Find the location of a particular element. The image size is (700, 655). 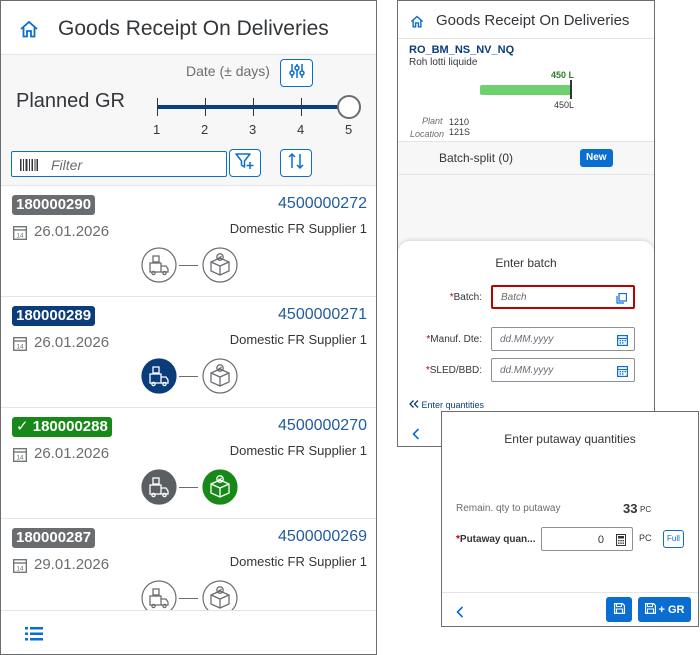

manuf-date-label: *Manuf. Dte: is located at coordinates (454, 339).